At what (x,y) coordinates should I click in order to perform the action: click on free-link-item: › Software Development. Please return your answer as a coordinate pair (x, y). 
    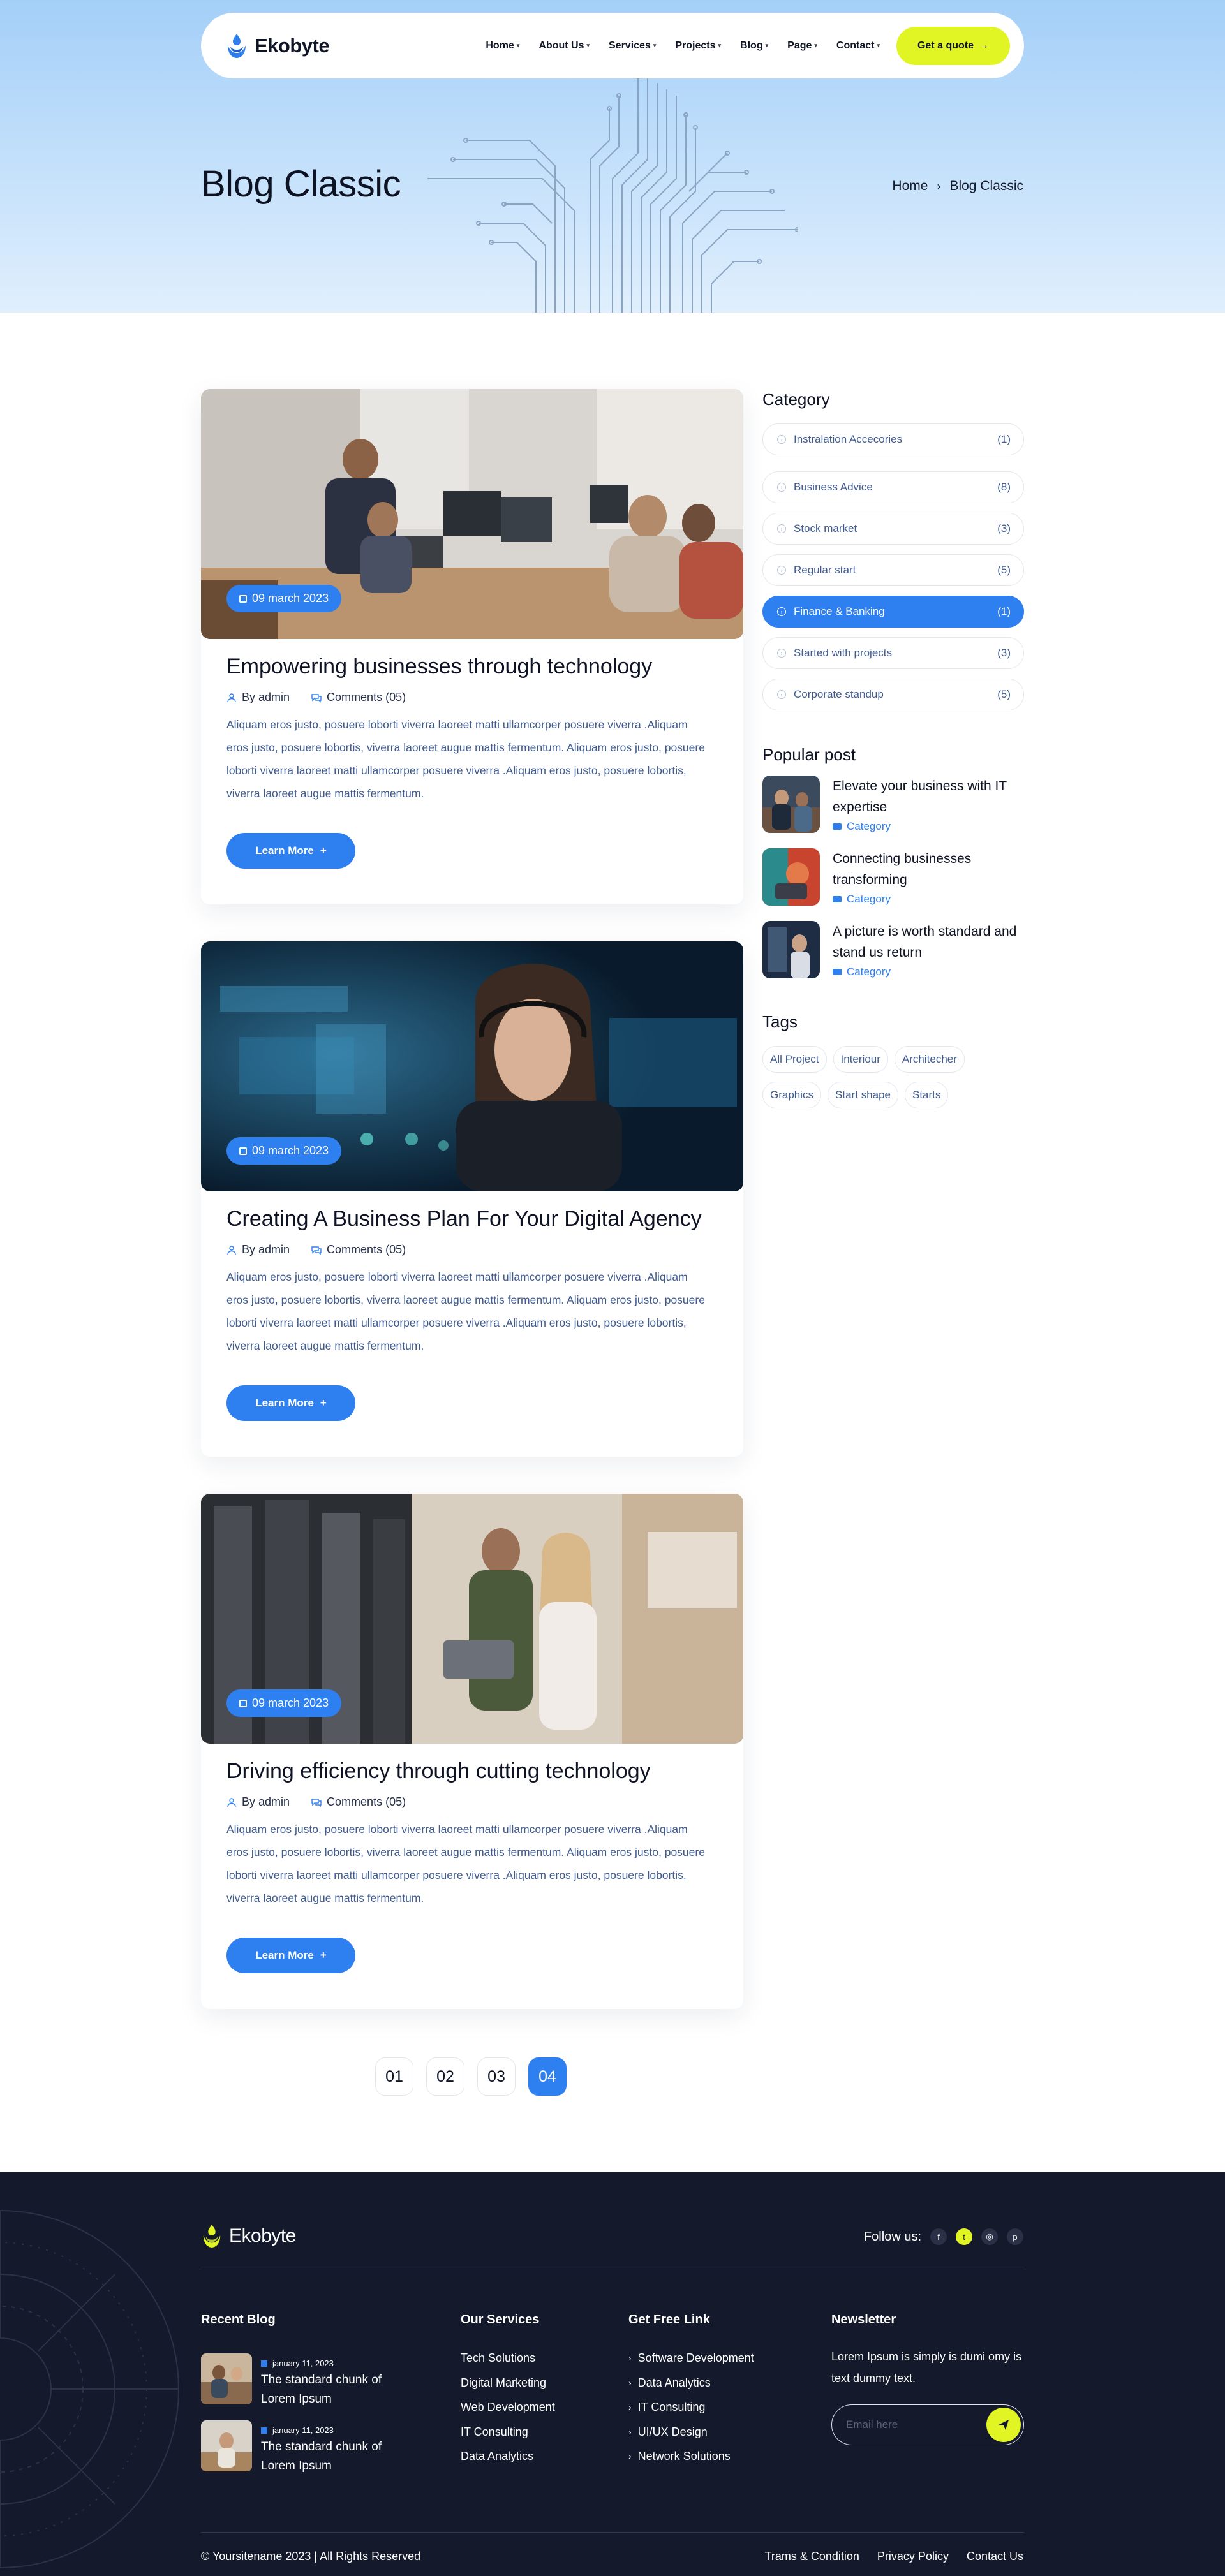
    Looking at the image, I should click on (691, 2358).